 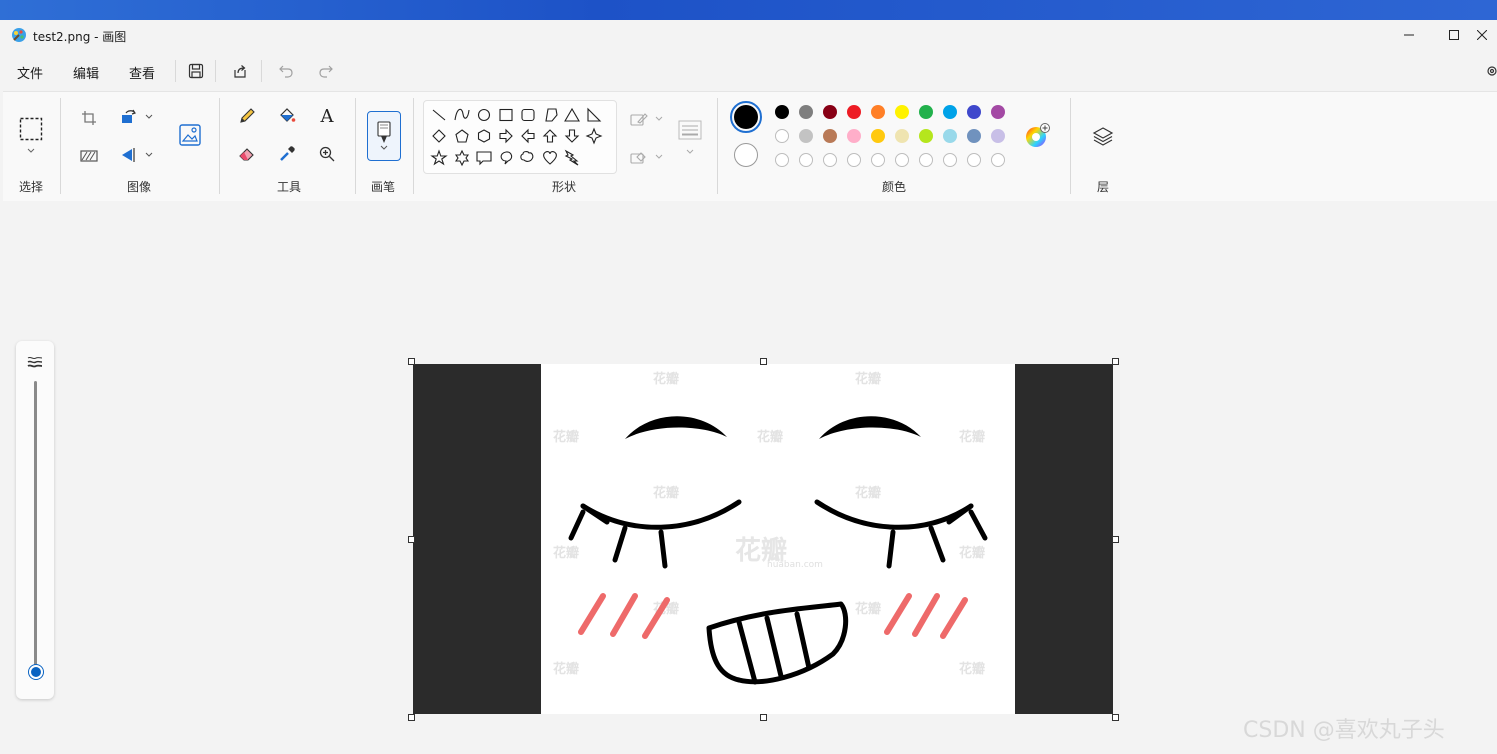 I want to click on paint-bucket-icon, so click(x=288, y=115).